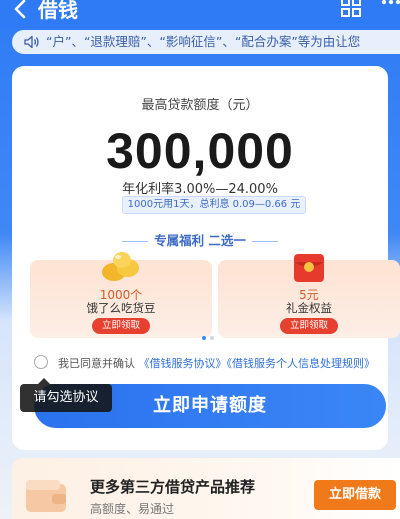  What do you see at coordinates (200, 14) in the screenshot?
I see `header-bar: 借钱` at bounding box center [200, 14].